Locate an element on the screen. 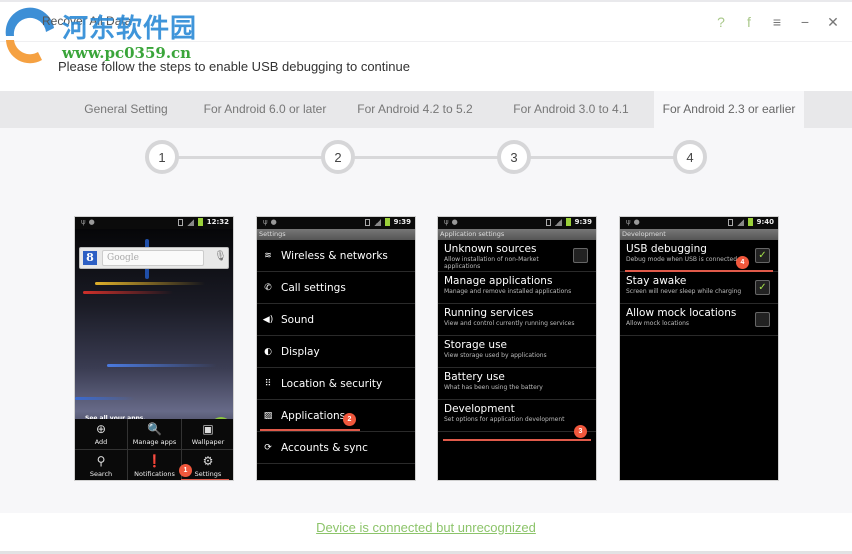 This screenshot has height=554, width=852. device-status-link: Device is connected but unrecognized is located at coordinates (426, 527).